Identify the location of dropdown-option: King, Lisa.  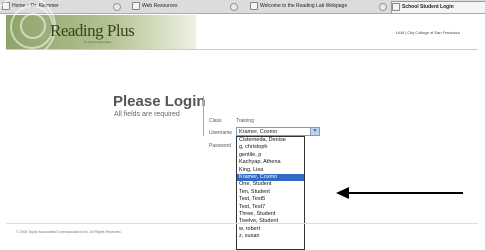
(270, 170).